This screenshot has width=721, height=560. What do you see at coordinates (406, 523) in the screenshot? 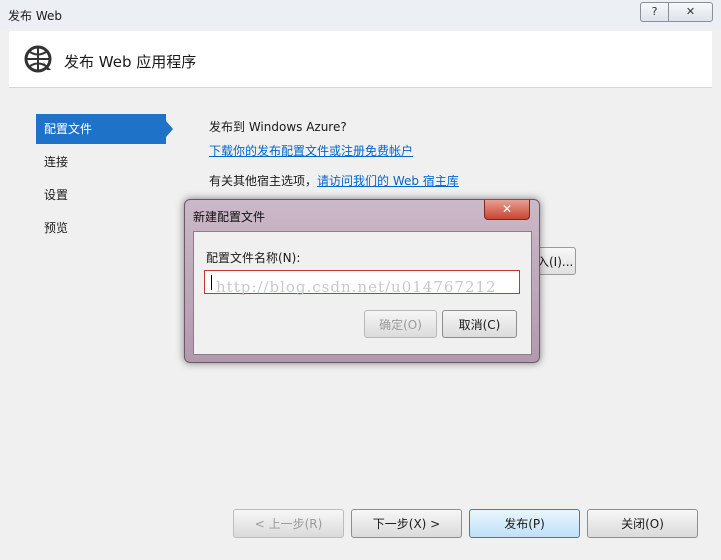
I see `next-button: 下一步(X) >` at bounding box center [406, 523].